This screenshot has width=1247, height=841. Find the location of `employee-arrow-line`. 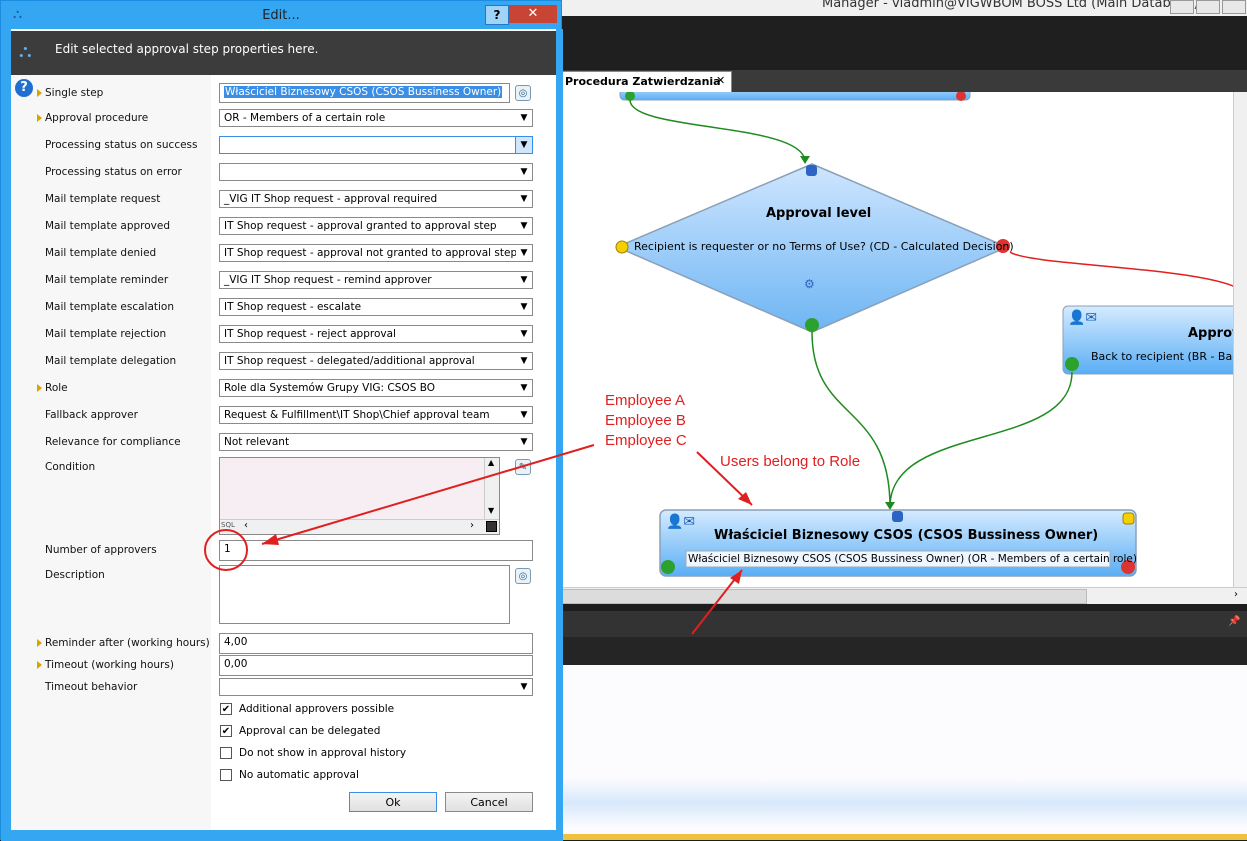

employee-arrow-line is located at coordinates (428, 494).